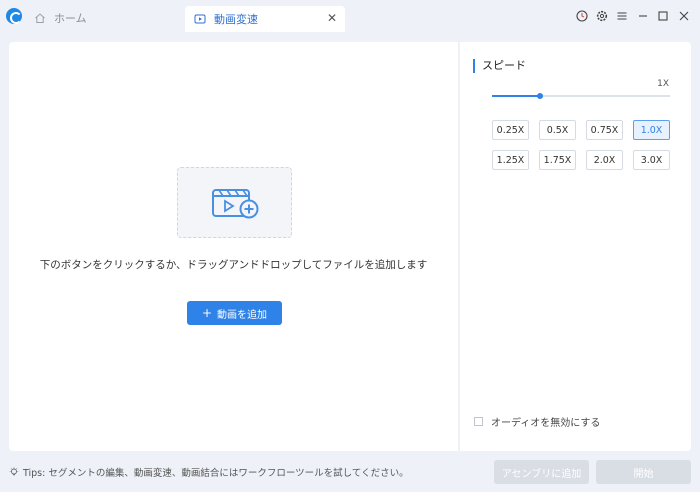  What do you see at coordinates (582, 16) in the screenshot?
I see `timer-icon` at bounding box center [582, 16].